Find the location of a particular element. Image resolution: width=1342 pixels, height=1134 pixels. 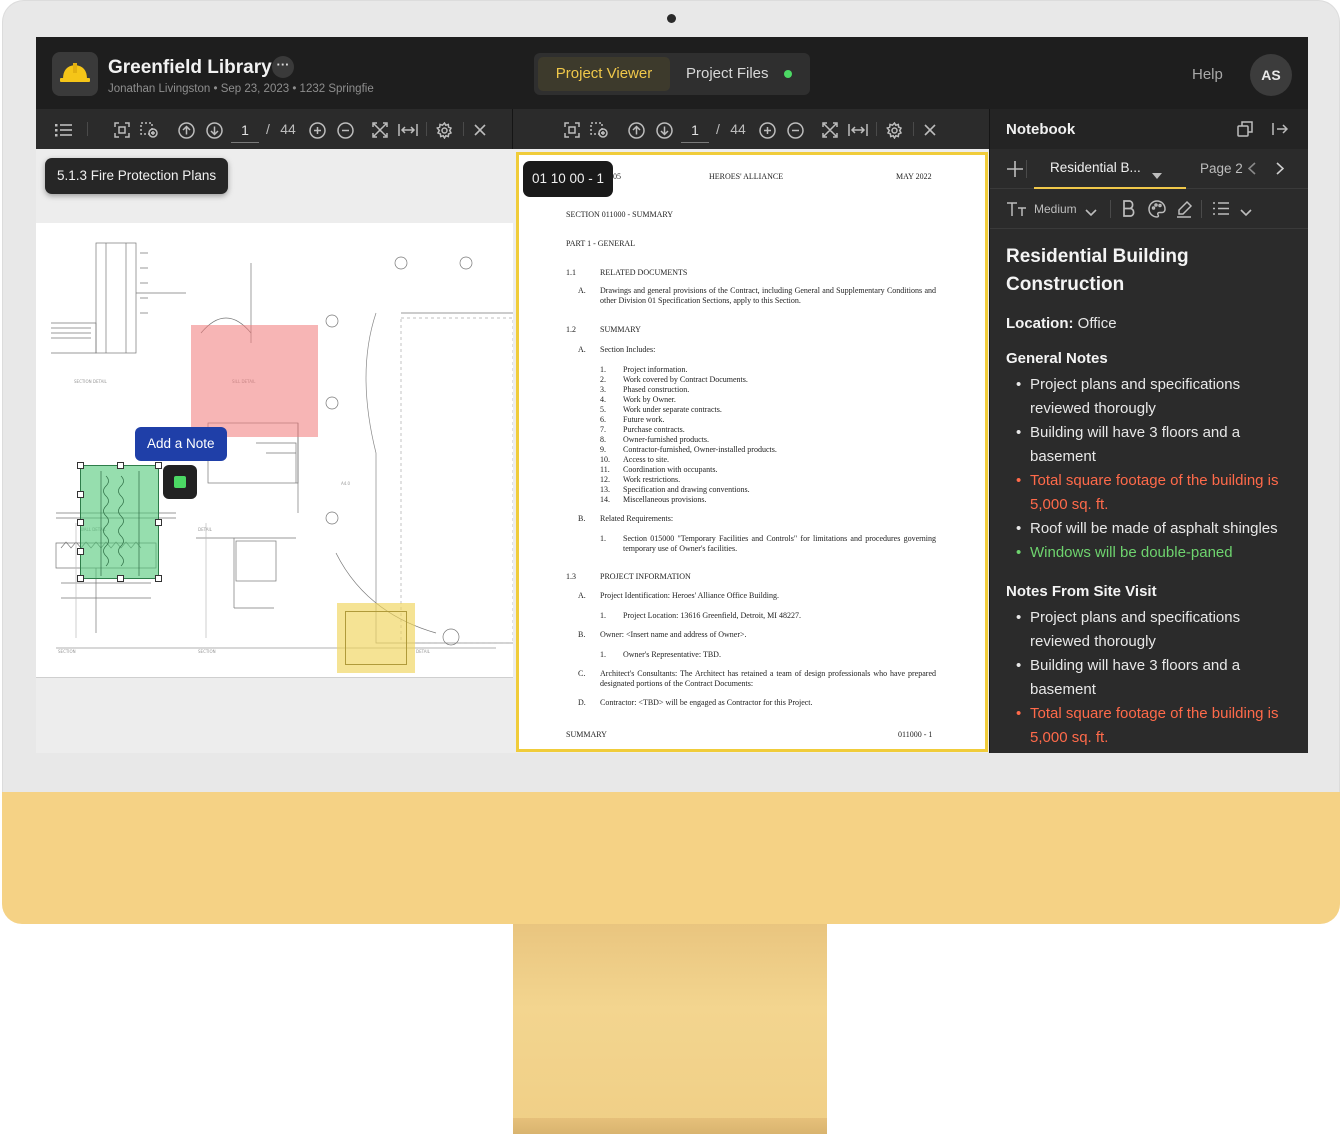

list-icon is located at coordinates (64, 129).